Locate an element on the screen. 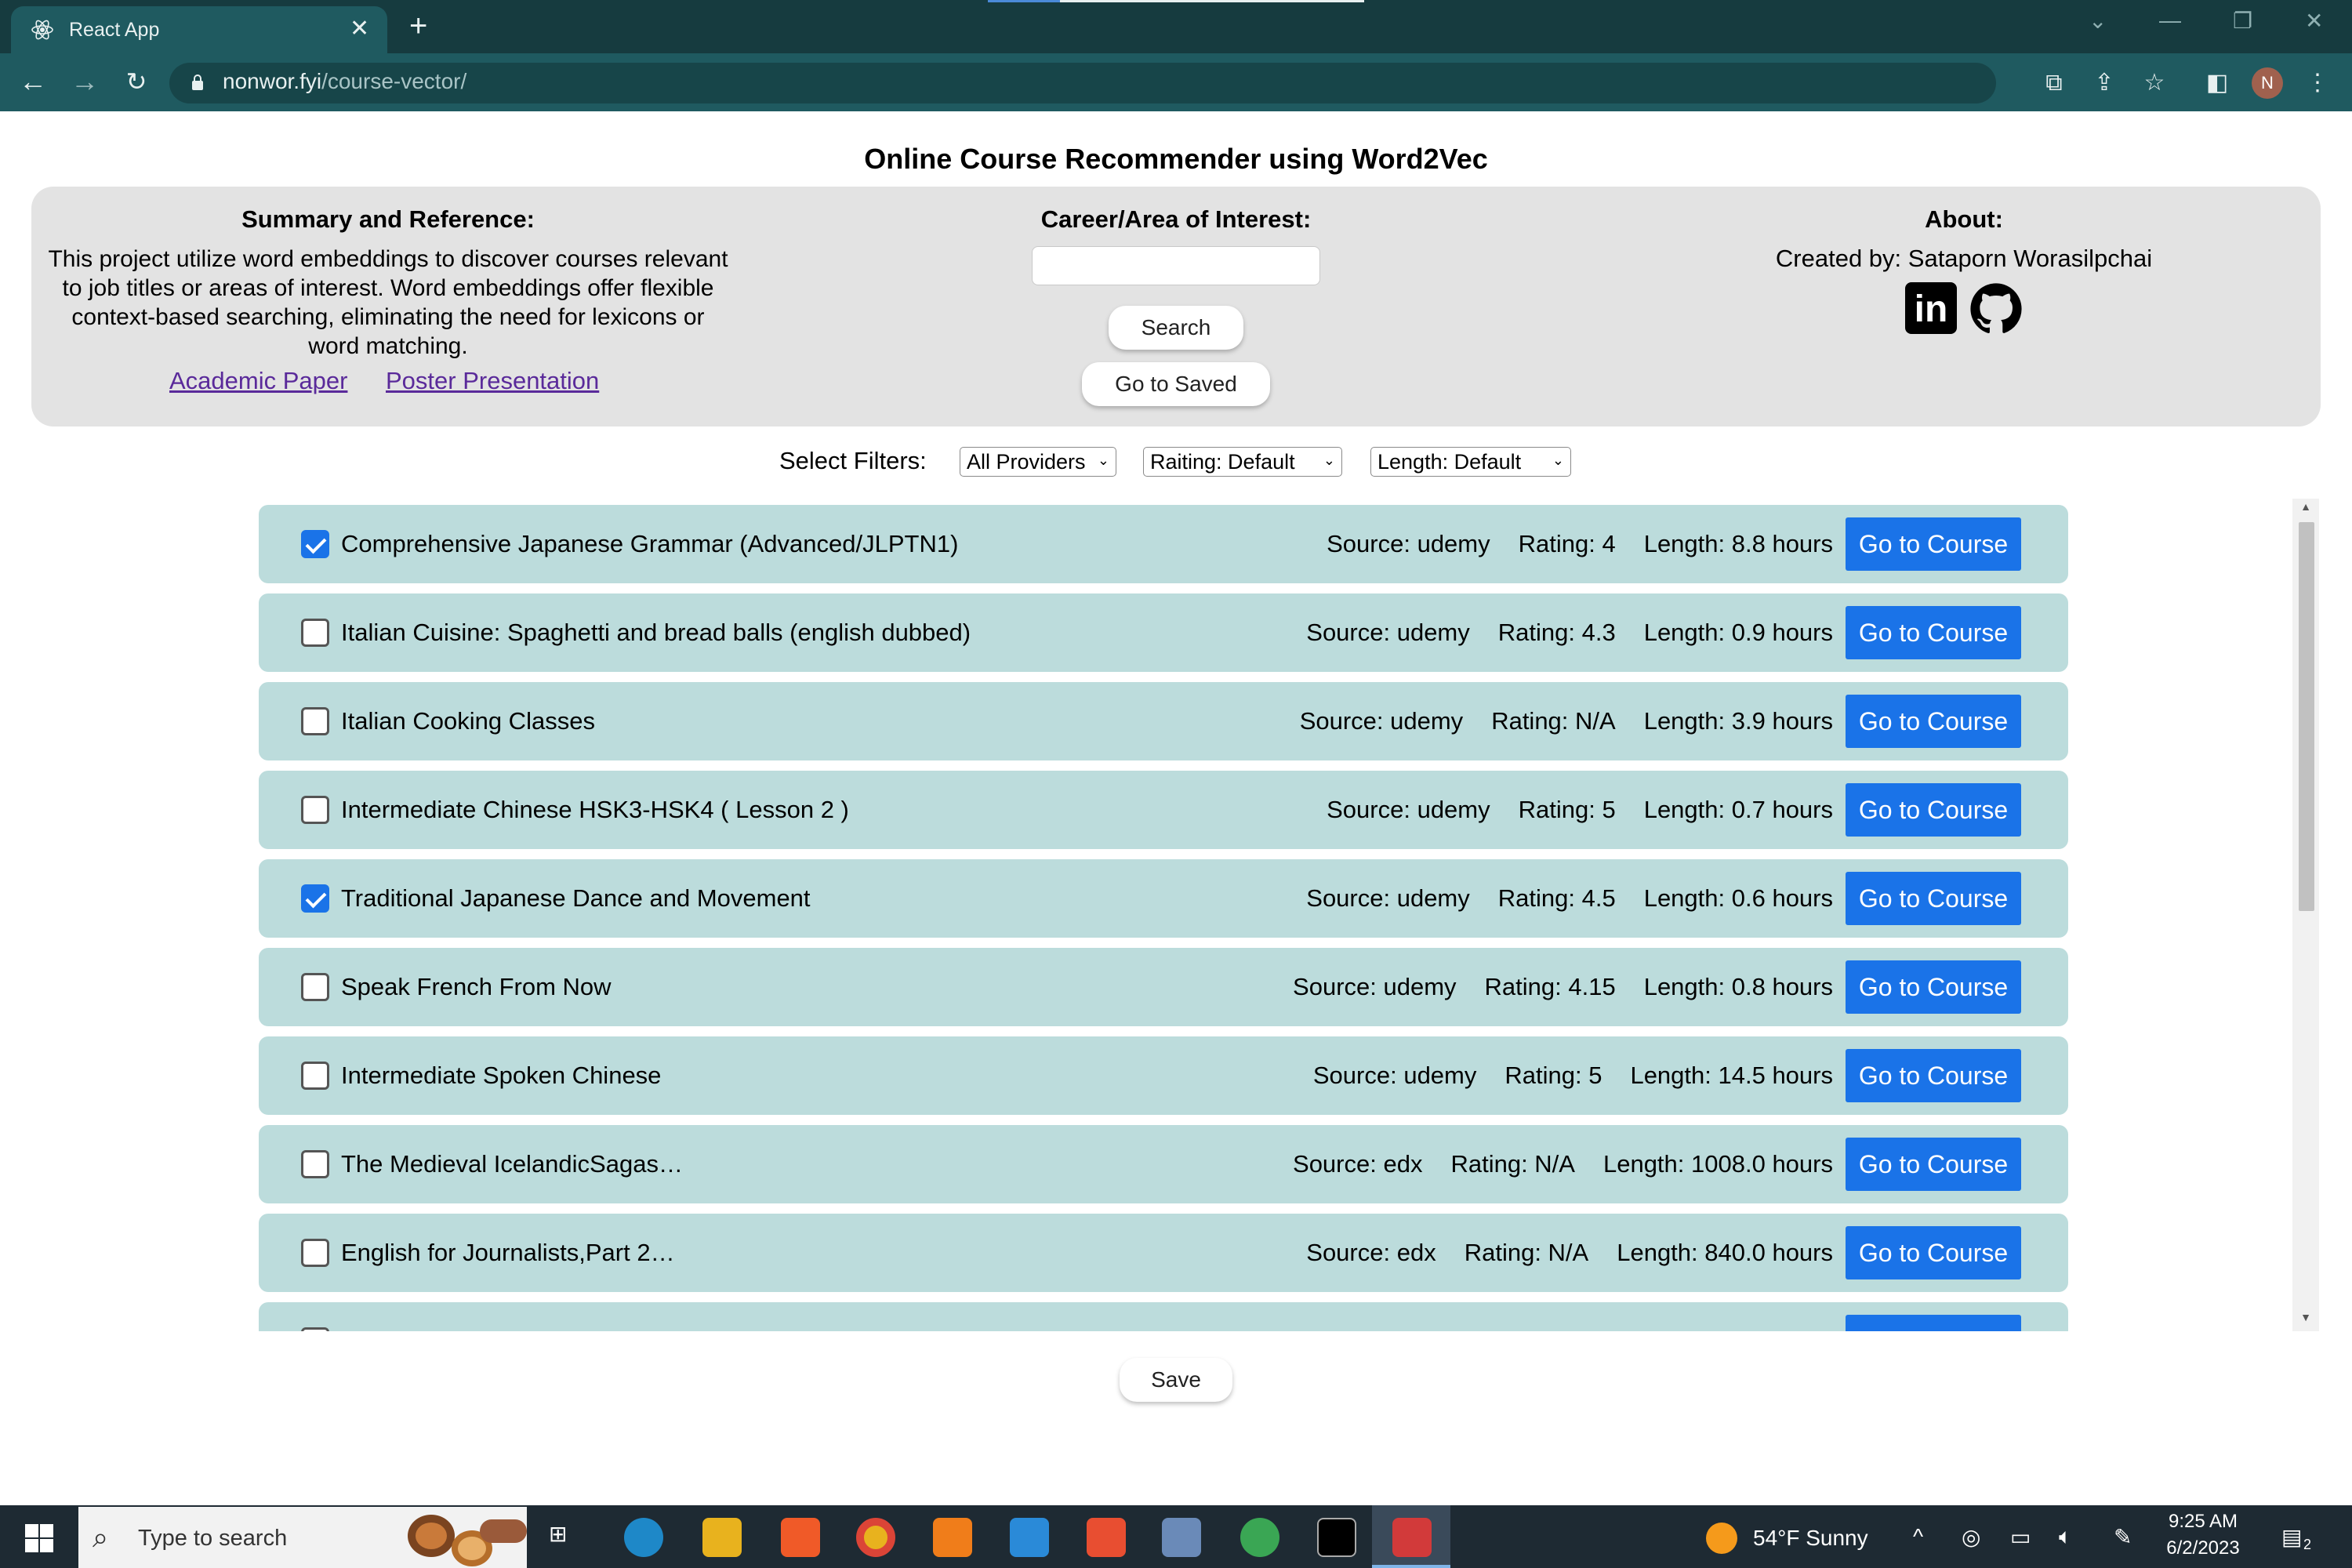 The width and height of the screenshot is (2352, 1568). course-rating: Rating: 5 is located at coordinates (1567, 810).